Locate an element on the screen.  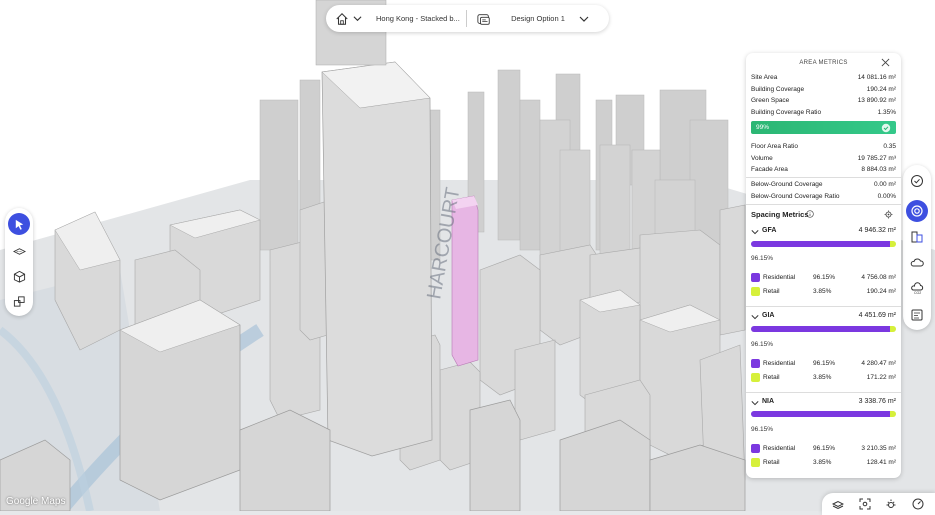
metric-row-volume: Volume 19 785.27 m³ is located at coordinates (823, 158).